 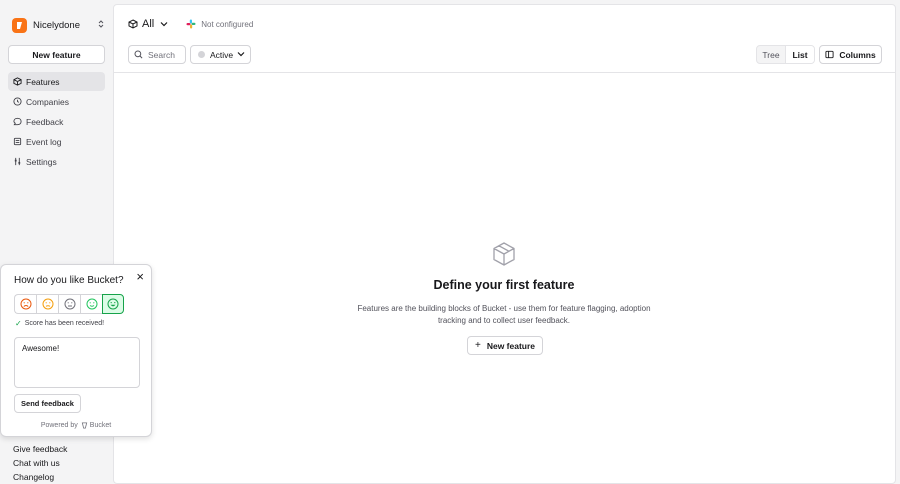 I want to click on score-happy-button, so click(x=91, y=304).